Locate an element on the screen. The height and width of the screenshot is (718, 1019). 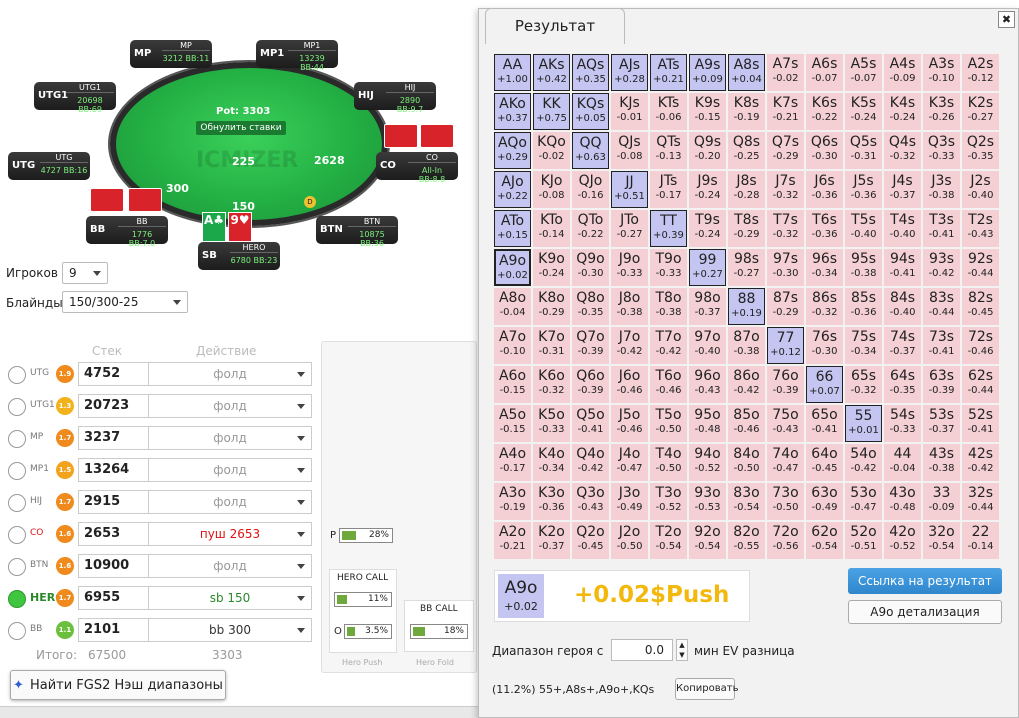
stack-input: 13264 is located at coordinates (114, 470).